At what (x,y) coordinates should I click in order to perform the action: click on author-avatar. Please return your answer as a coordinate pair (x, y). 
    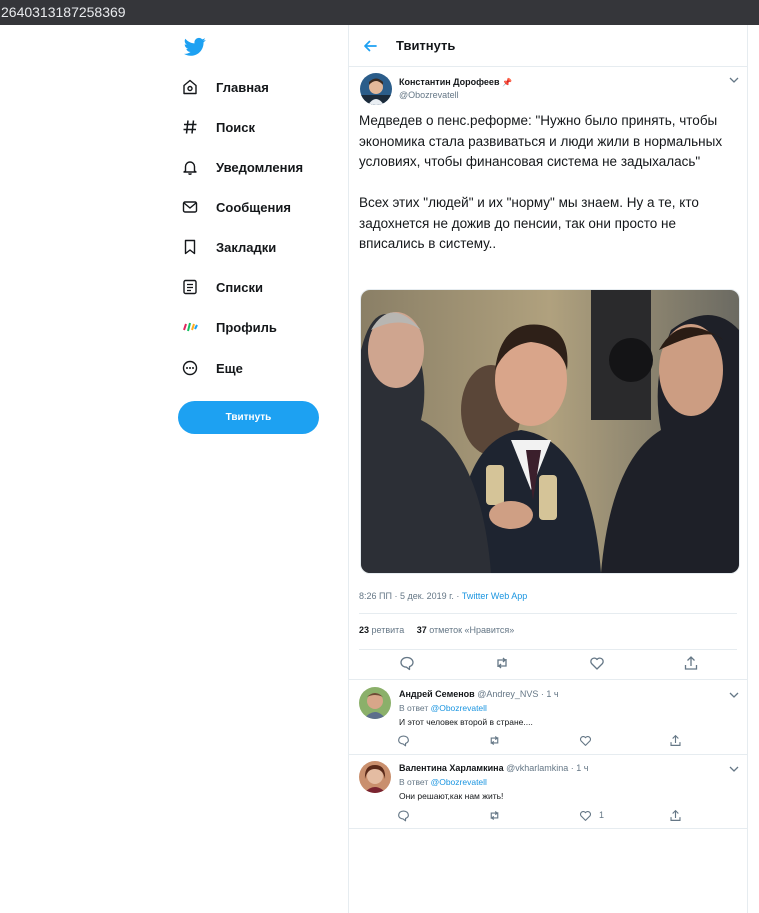
    Looking at the image, I should click on (376, 89).